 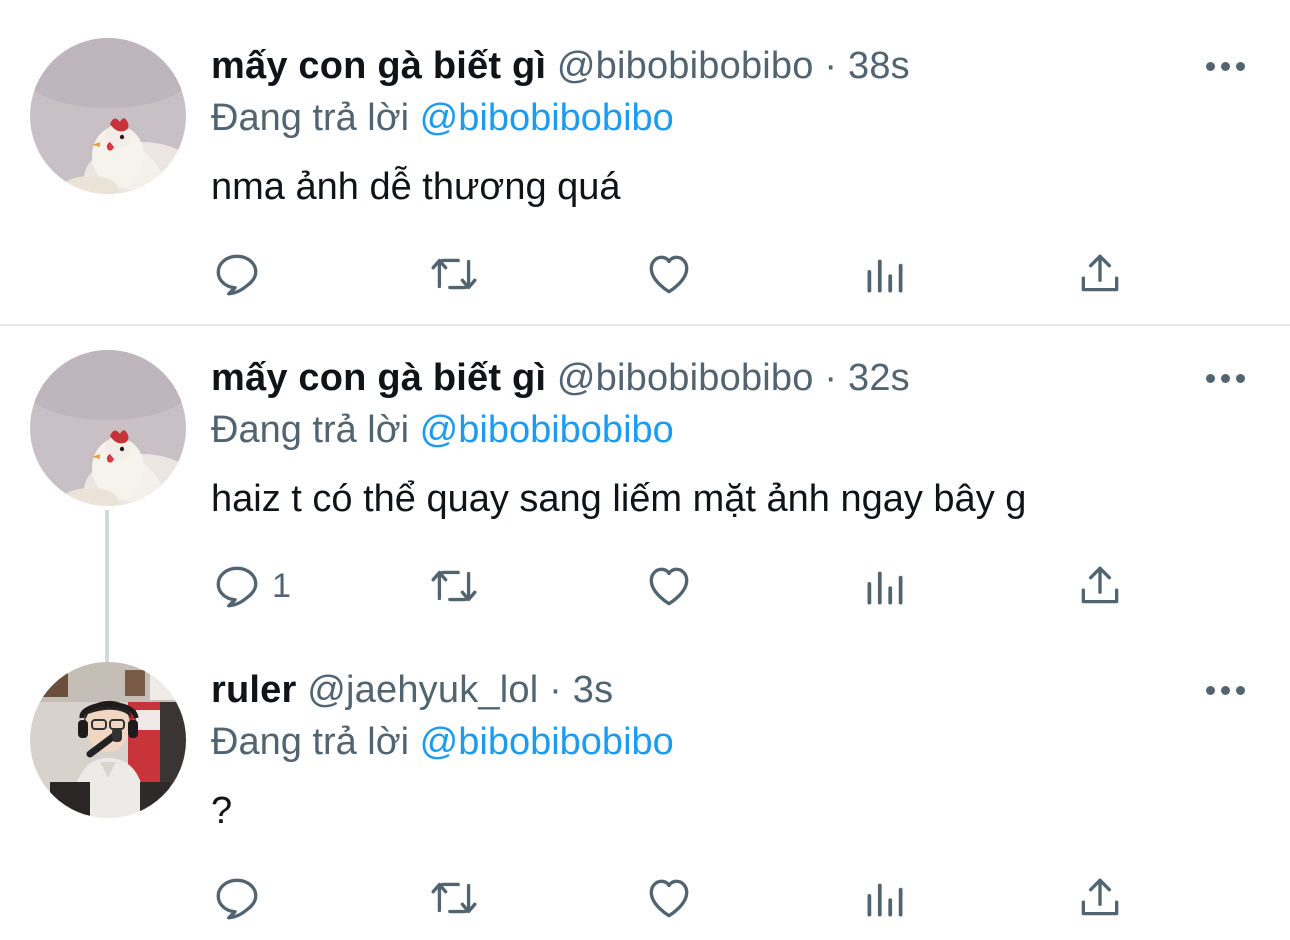 I want to click on tweet-text: nma ảnh dễ thương quá, so click(x=416, y=187).